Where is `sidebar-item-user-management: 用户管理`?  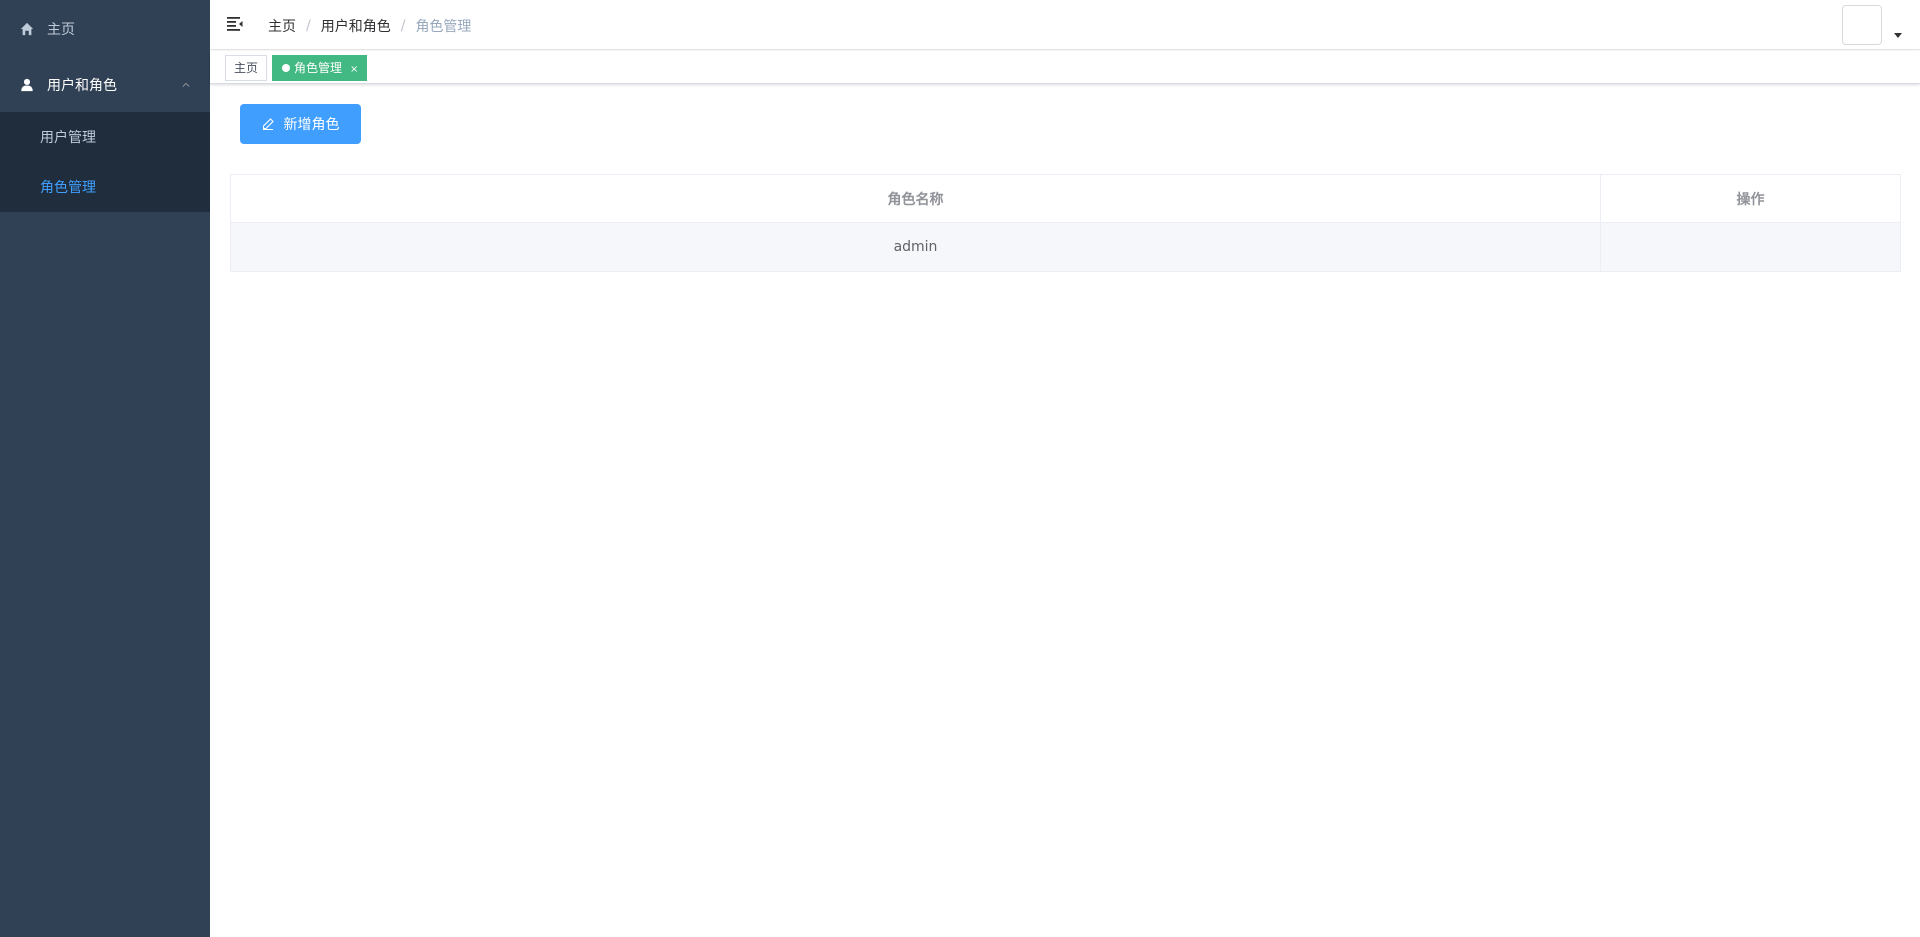 sidebar-item-user-management: 用户管理 is located at coordinates (105, 137).